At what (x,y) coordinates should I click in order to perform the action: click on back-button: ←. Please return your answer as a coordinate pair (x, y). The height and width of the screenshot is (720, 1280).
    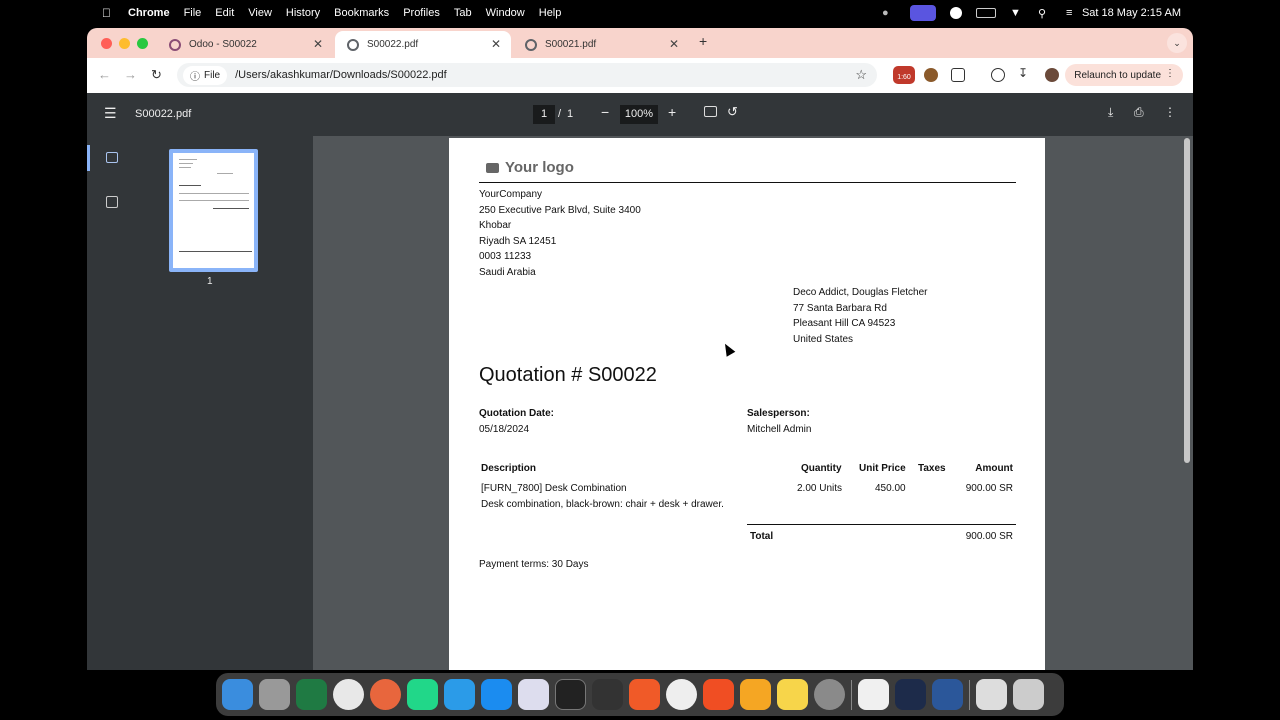
    Looking at the image, I should click on (104, 74).